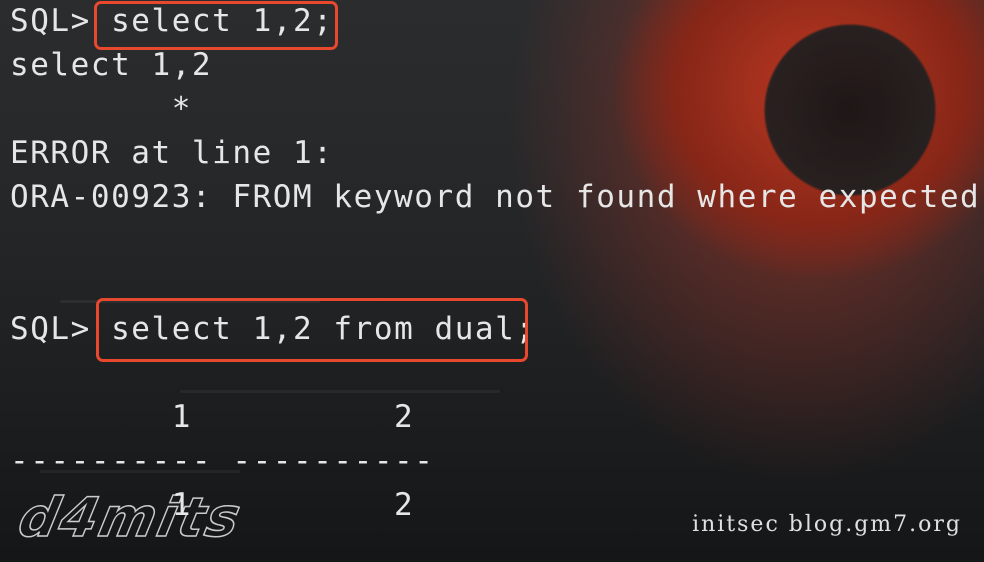  I want to click on watermark-logo: d4mits, so click(131, 517).